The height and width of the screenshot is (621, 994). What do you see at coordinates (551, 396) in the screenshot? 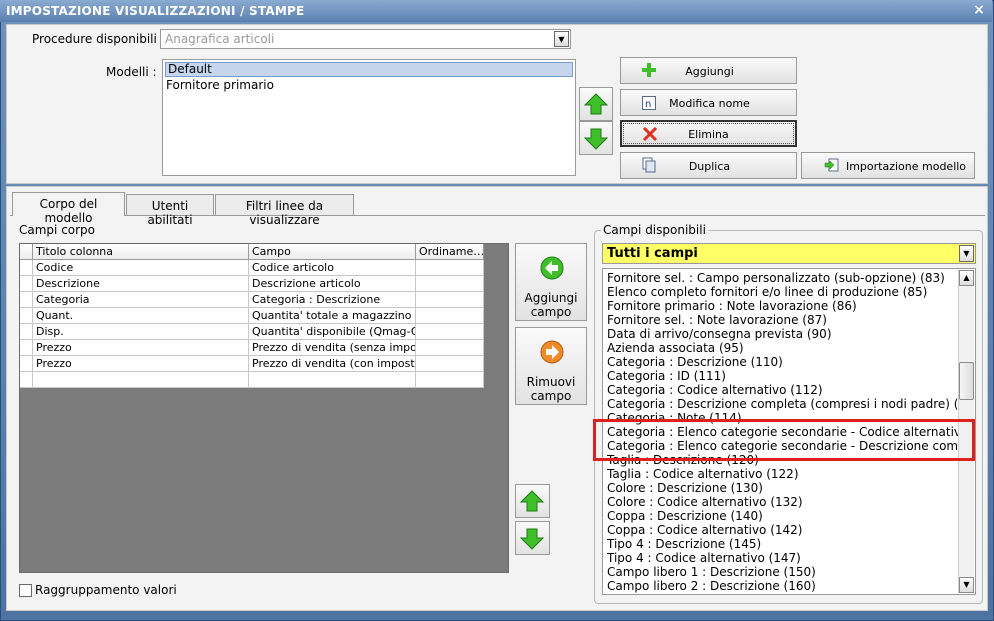
I see `remove-field-label-2: campo` at bounding box center [551, 396].